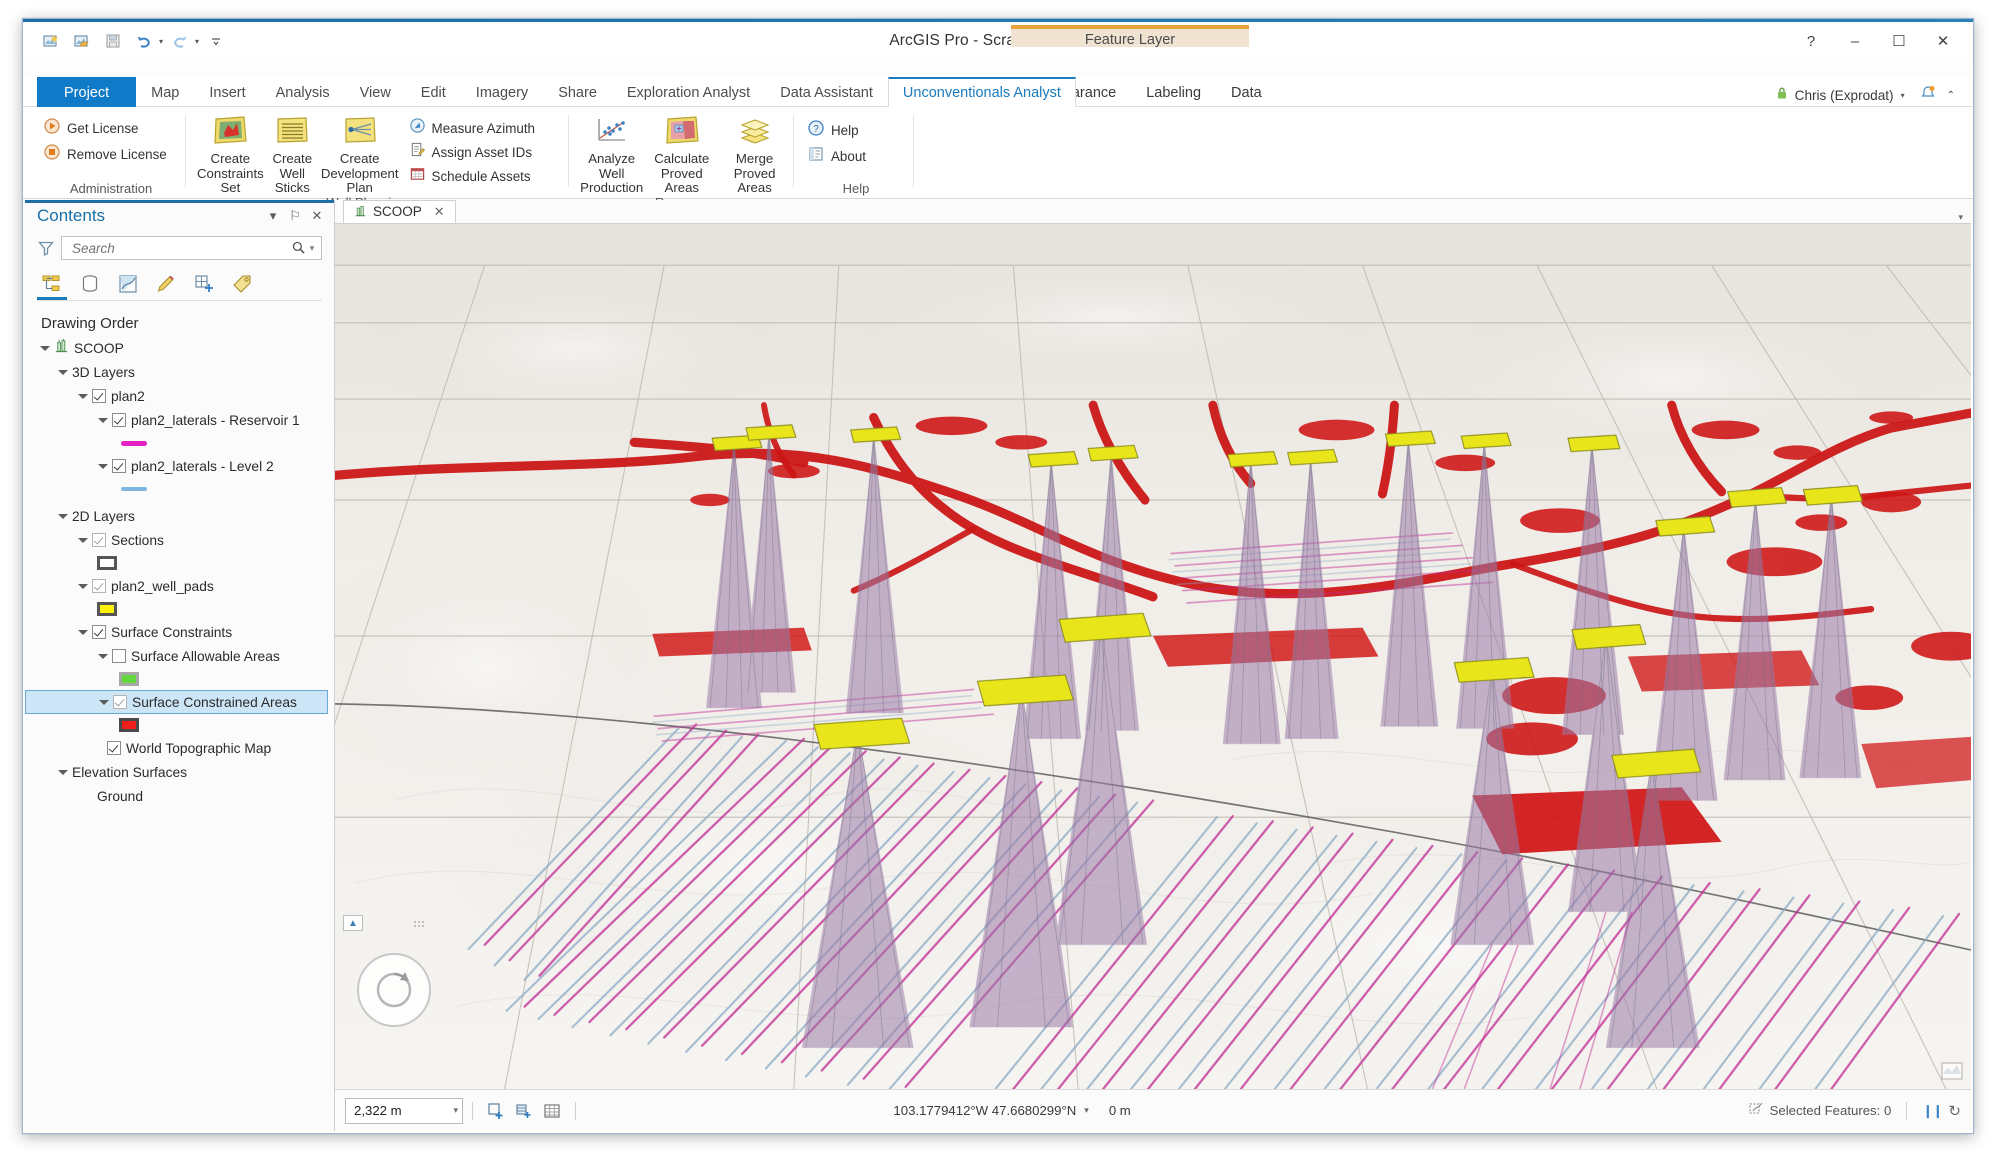 Image resolution: width=1995 pixels, height=1155 pixels. I want to click on tree-item-plan2: plan2, so click(179, 396).